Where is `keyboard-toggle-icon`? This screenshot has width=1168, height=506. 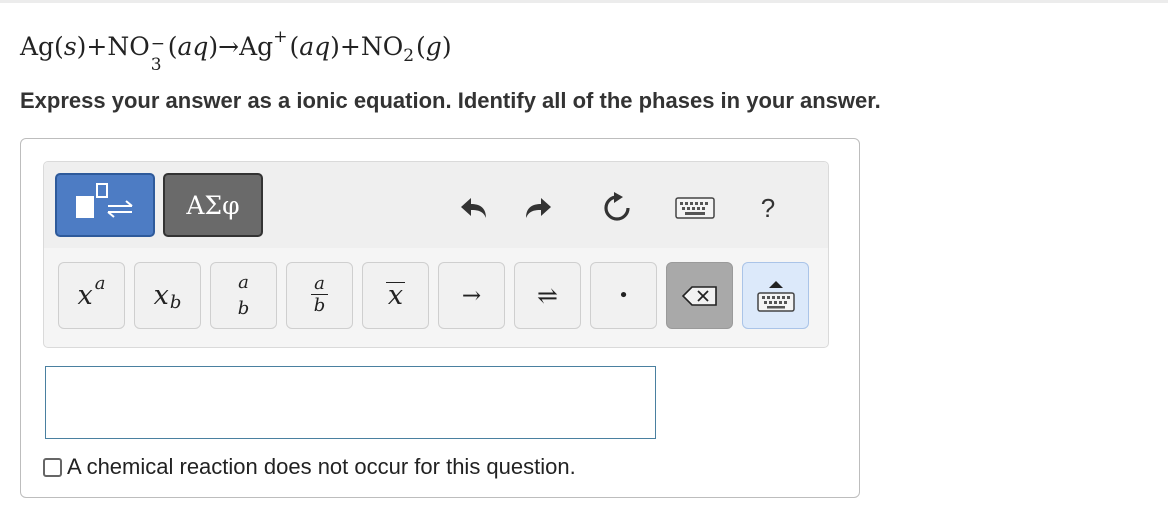
keyboard-toggle-icon is located at coordinates (775, 296).